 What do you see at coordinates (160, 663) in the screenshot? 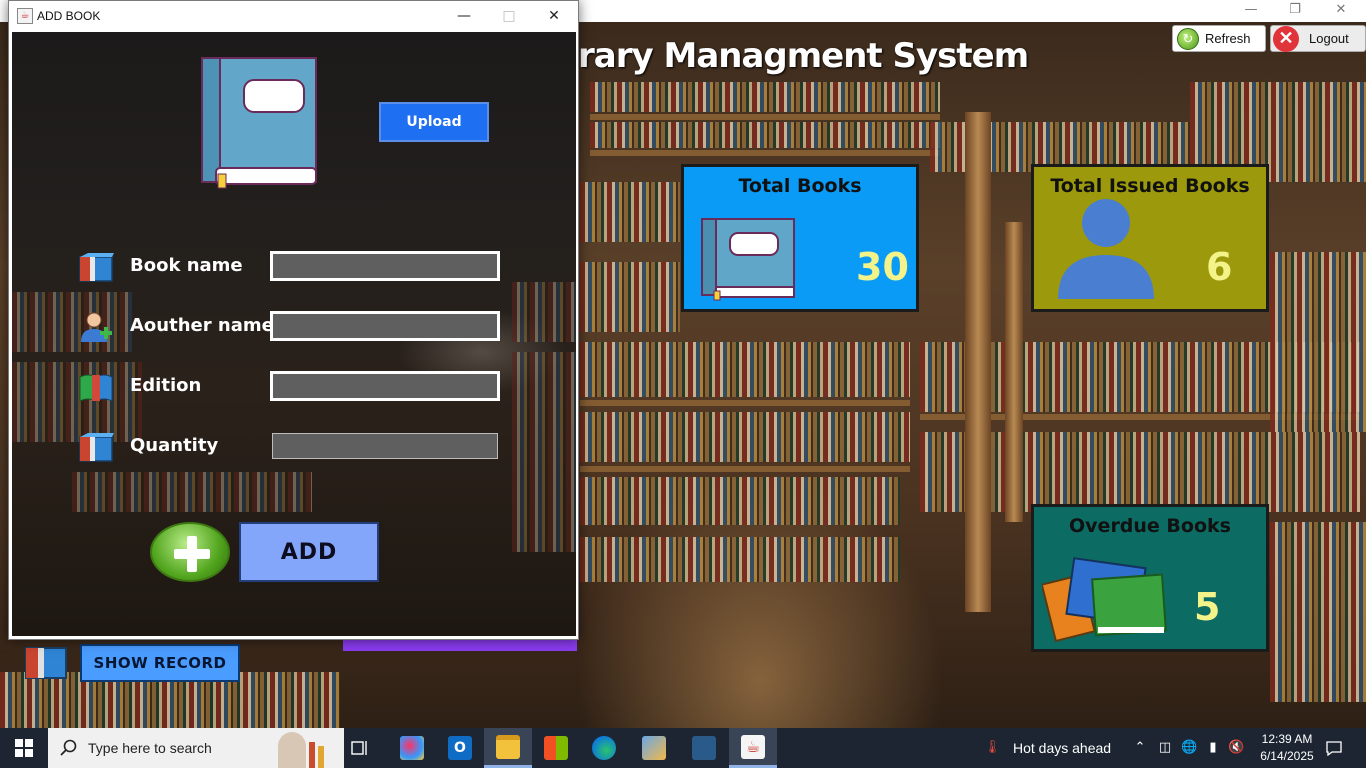
I see `show-record-button: SHOW RECORD` at bounding box center [160, 663].